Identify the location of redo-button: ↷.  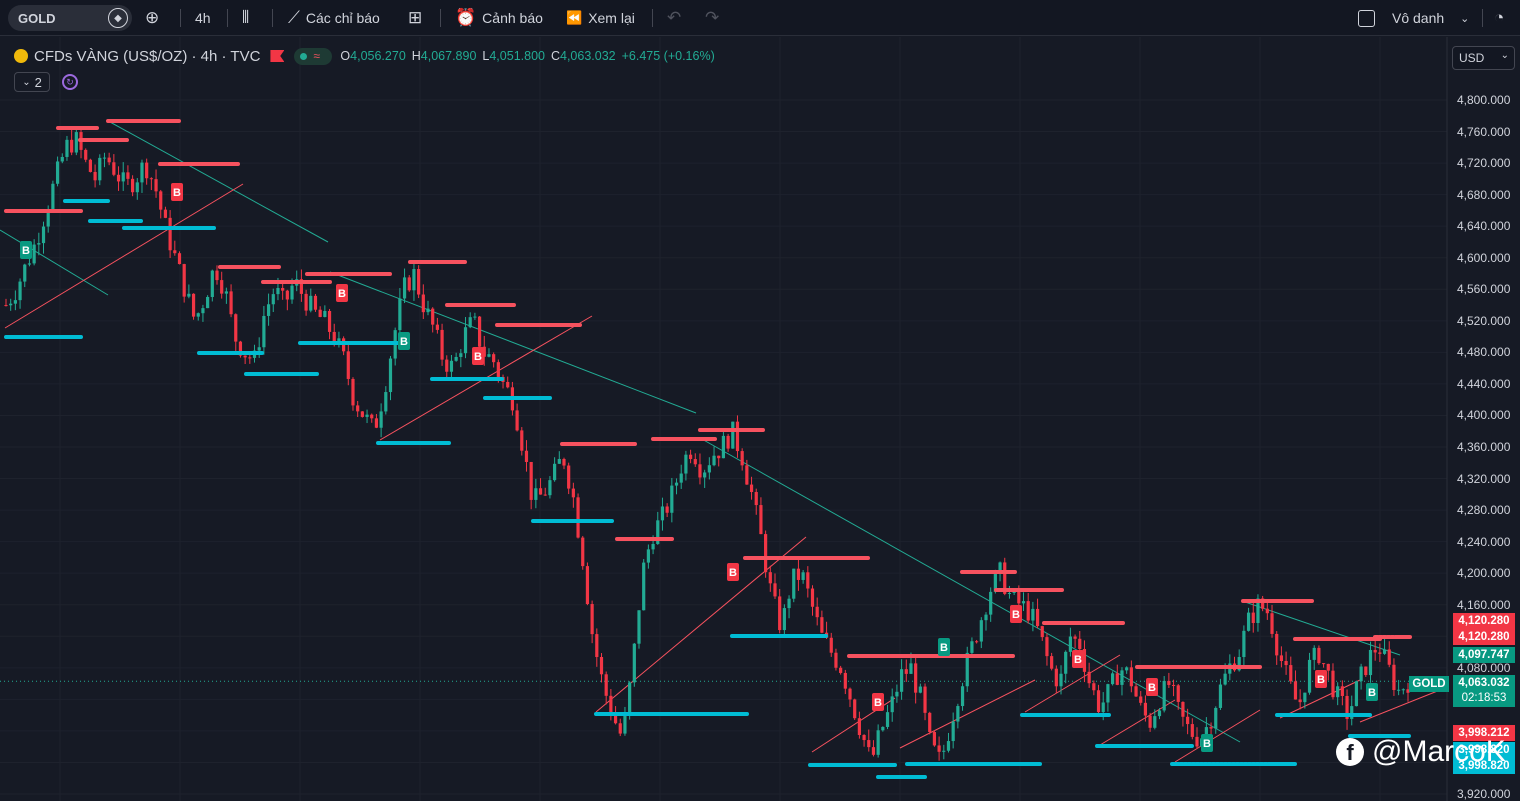
(715, 18).